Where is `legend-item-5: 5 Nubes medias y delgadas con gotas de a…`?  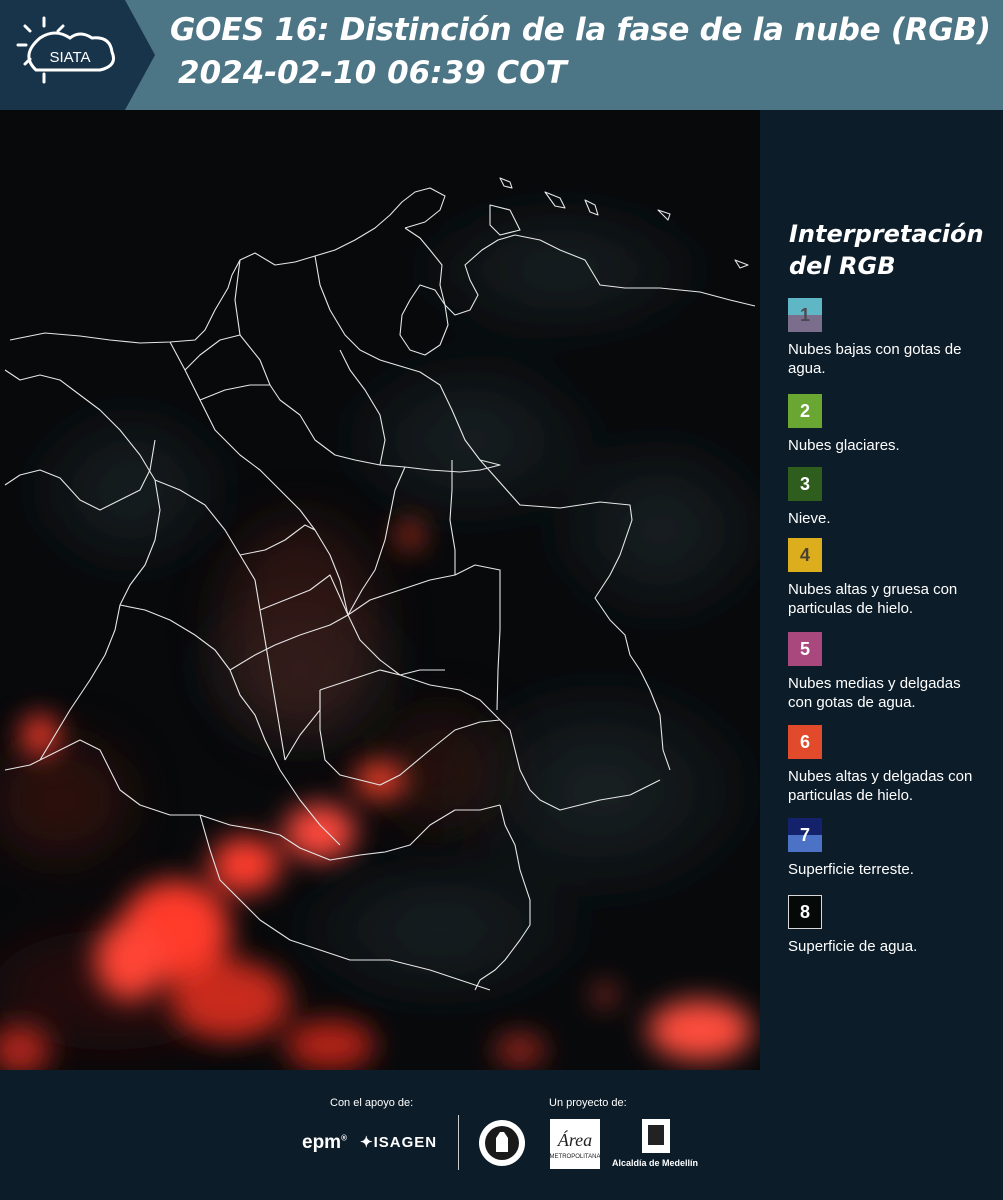
legend-item-5: 5 Nubes medias y delgadas con gotas de a… is located at coordinates (888, 672).